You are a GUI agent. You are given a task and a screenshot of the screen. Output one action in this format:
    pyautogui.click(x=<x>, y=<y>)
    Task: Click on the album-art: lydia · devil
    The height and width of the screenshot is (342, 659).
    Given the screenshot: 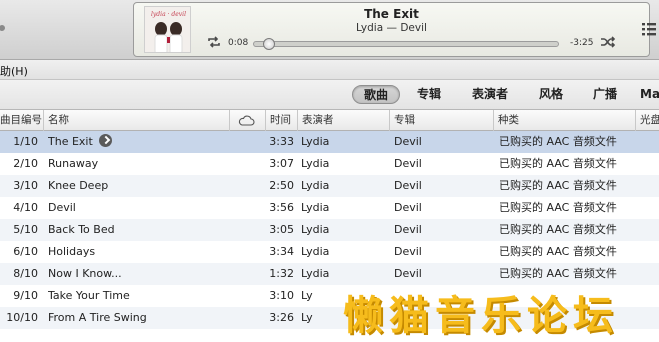 What is the action you would take?
    pyautogui.click(x=167, y=29)
    